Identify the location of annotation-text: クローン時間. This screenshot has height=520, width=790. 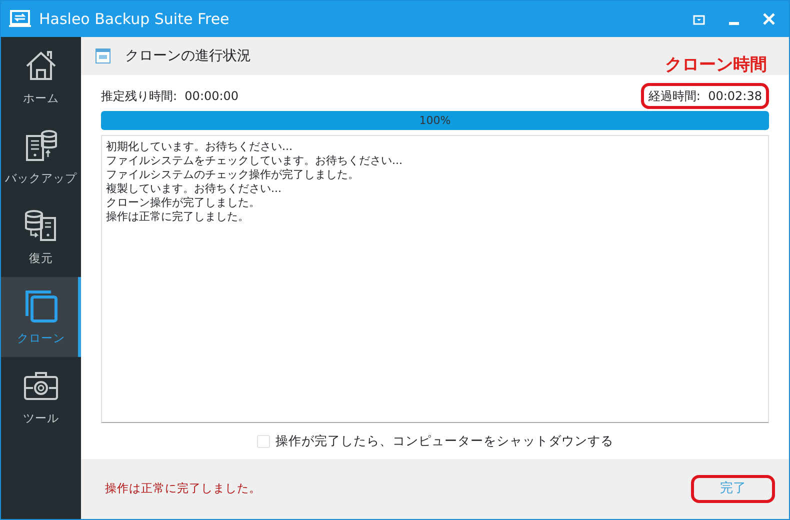
(716, 65).